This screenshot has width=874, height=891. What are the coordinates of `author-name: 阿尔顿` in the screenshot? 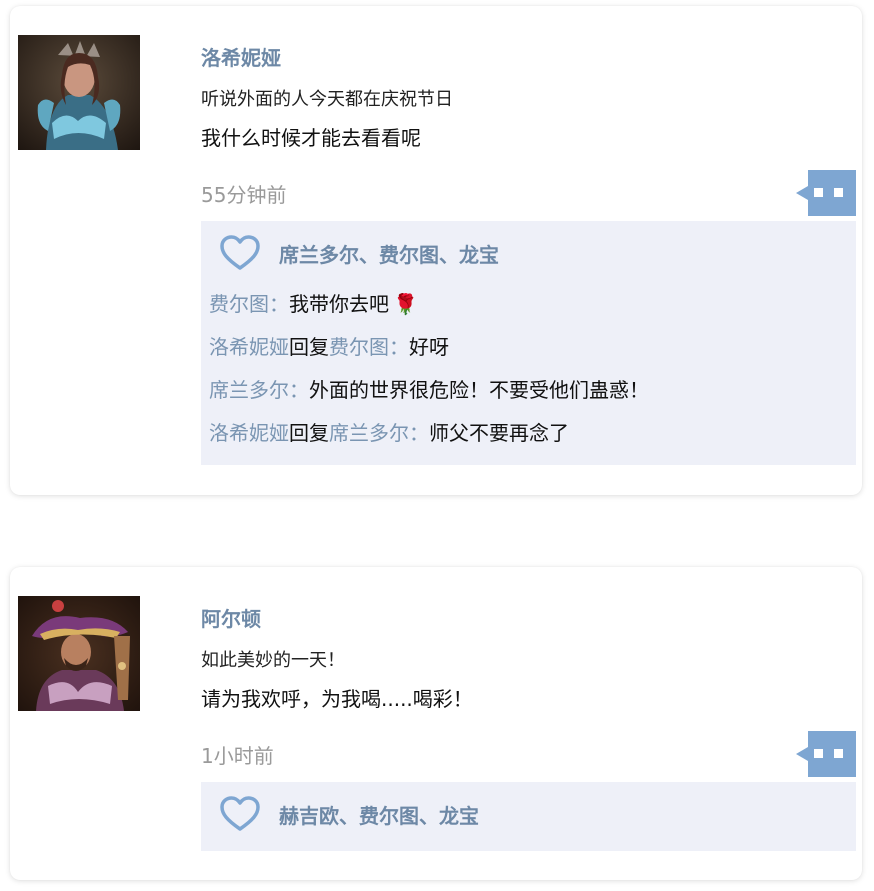 It's located at (231, 619).